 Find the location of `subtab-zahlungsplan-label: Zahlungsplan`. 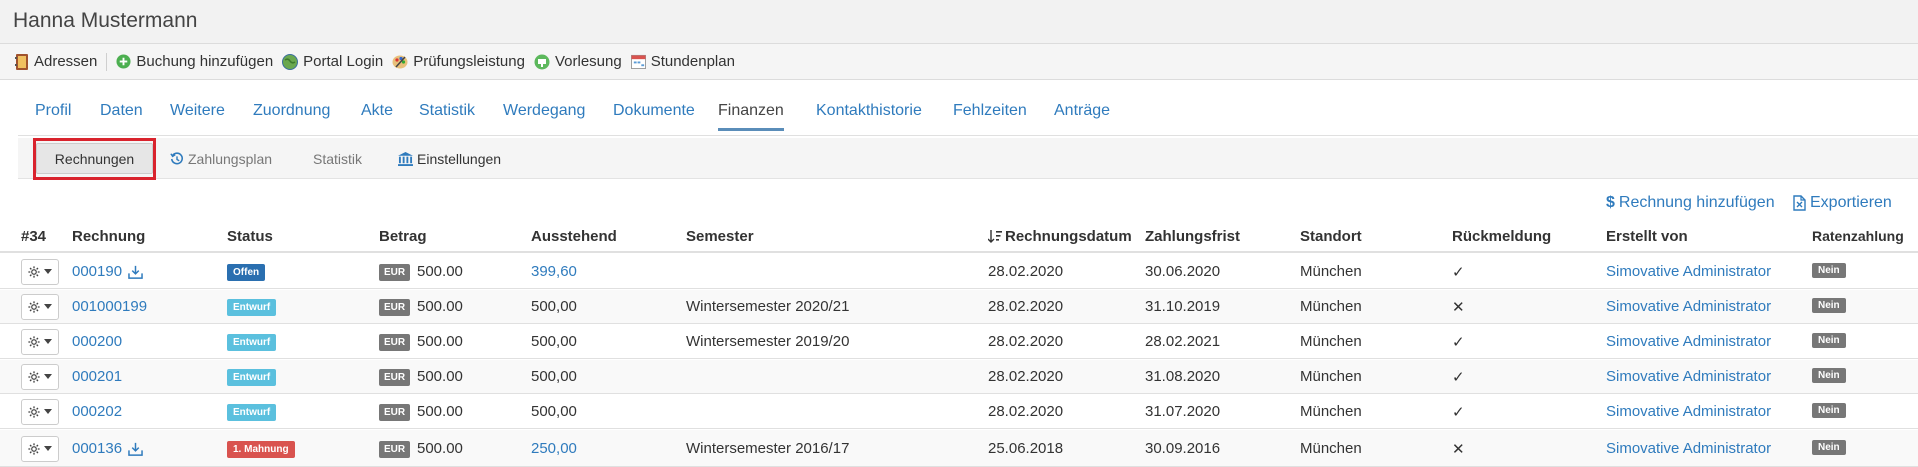

subtab-zahlungsplan-label: Zahlungsplan is located at coordinates (230, 158).